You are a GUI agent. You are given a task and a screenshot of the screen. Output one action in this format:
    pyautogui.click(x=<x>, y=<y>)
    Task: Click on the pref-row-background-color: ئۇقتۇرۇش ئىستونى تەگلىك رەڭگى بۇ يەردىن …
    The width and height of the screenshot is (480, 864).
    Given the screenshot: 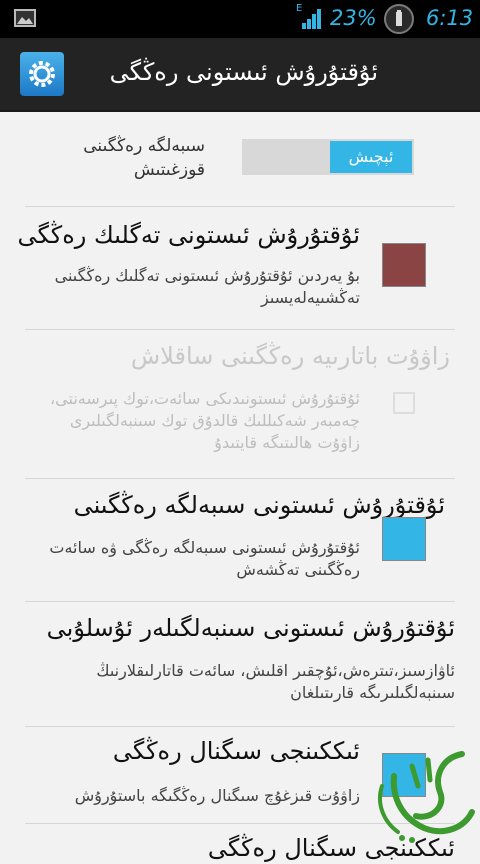 What is the action you would take?
    pyautogui.click(x=236, y=268)
    